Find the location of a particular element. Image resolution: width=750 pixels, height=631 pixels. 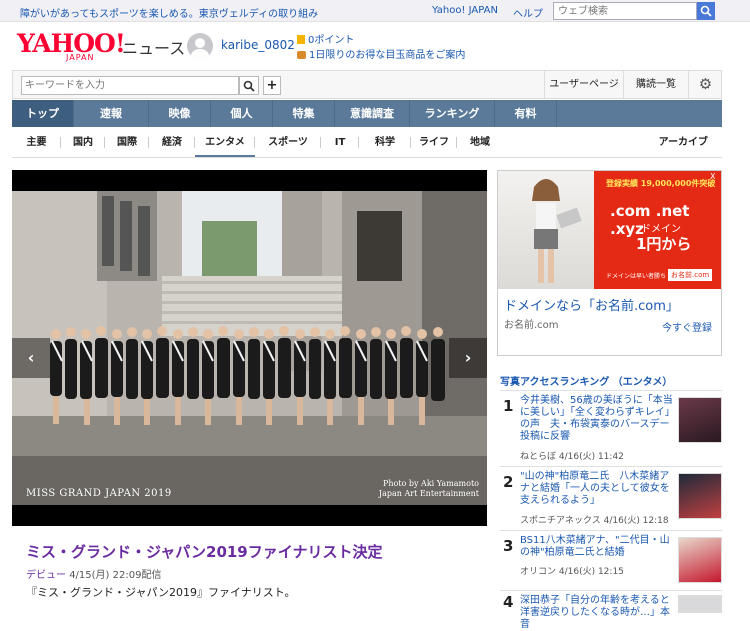

ad-price-text: 1円から is located at coordinates (664, 244).